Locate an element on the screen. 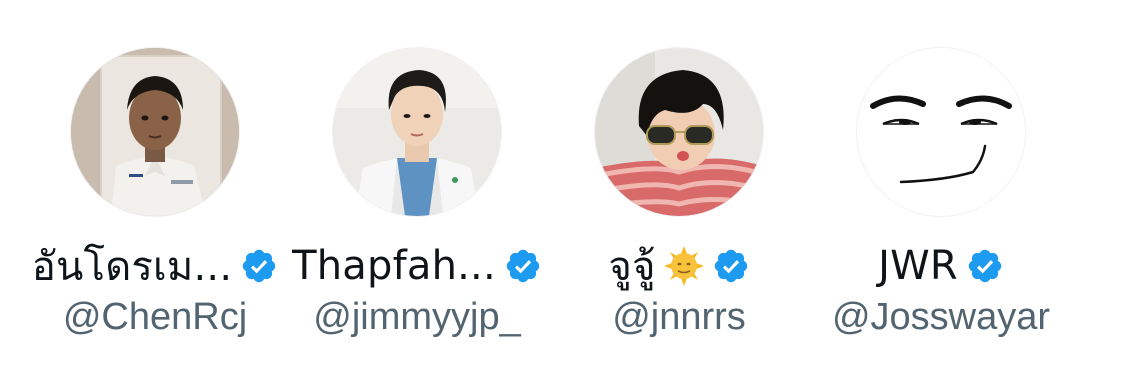 The width and height of the screenshot is (1125, 390). handle: @jimmyyjp_ is located at coordinates (417, 319).